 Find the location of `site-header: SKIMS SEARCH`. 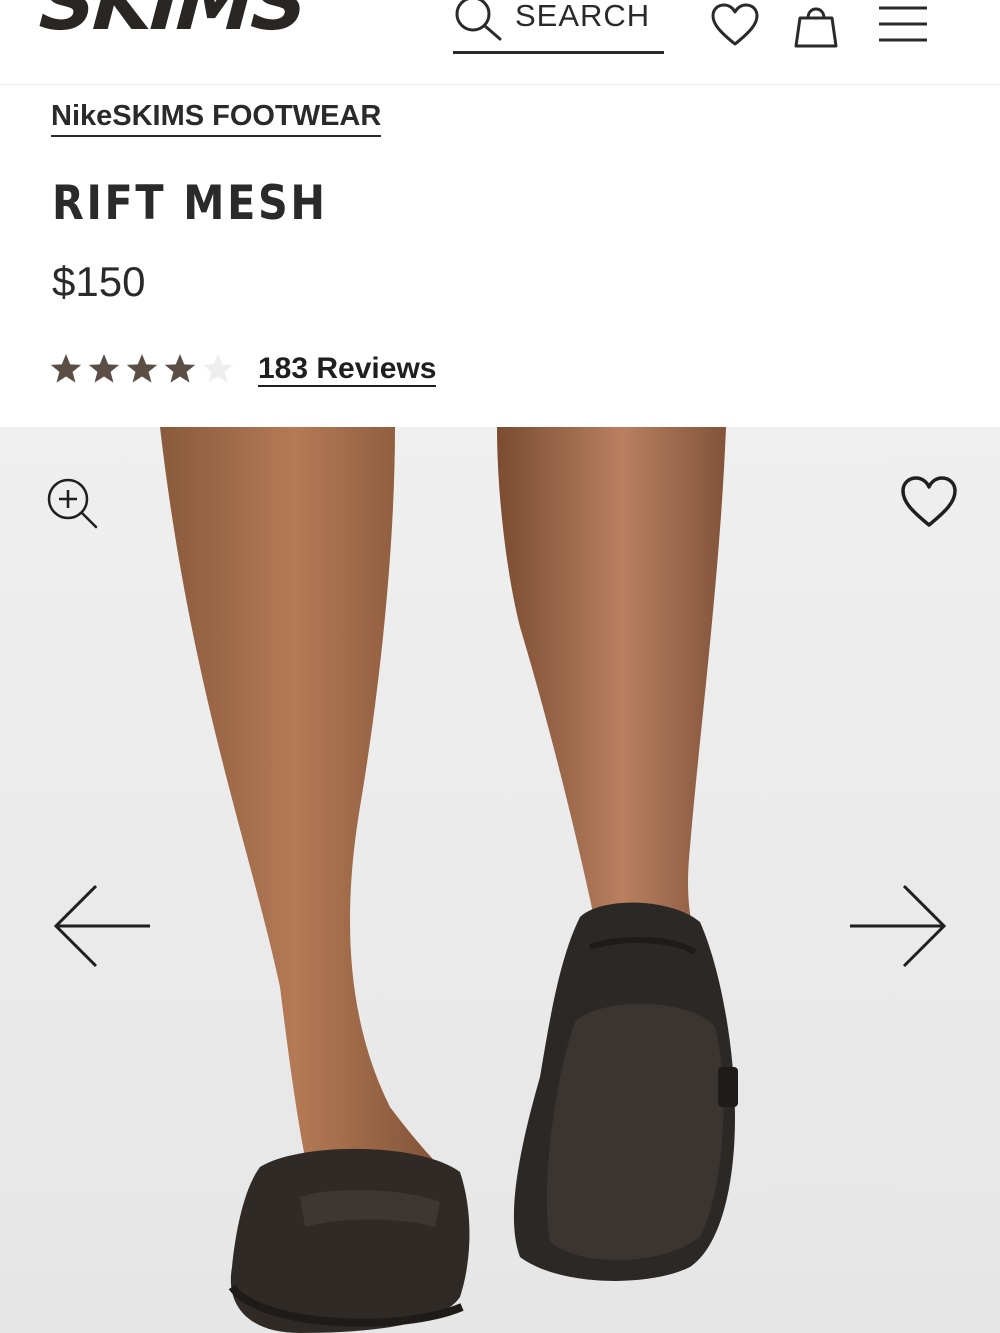

site-header: SKIMS SEARCH is located at coordinates (500, 42).